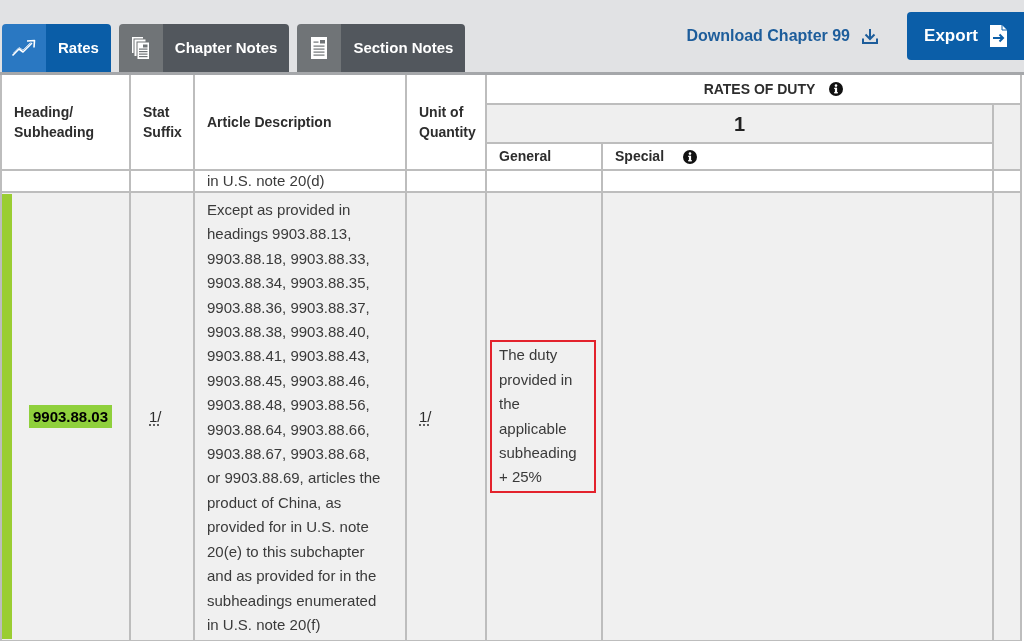  What do you see at coordinates (155, 416) in the screenshot?
I see `stat-suffix-link: 1/` at bounding box center [155, 416].